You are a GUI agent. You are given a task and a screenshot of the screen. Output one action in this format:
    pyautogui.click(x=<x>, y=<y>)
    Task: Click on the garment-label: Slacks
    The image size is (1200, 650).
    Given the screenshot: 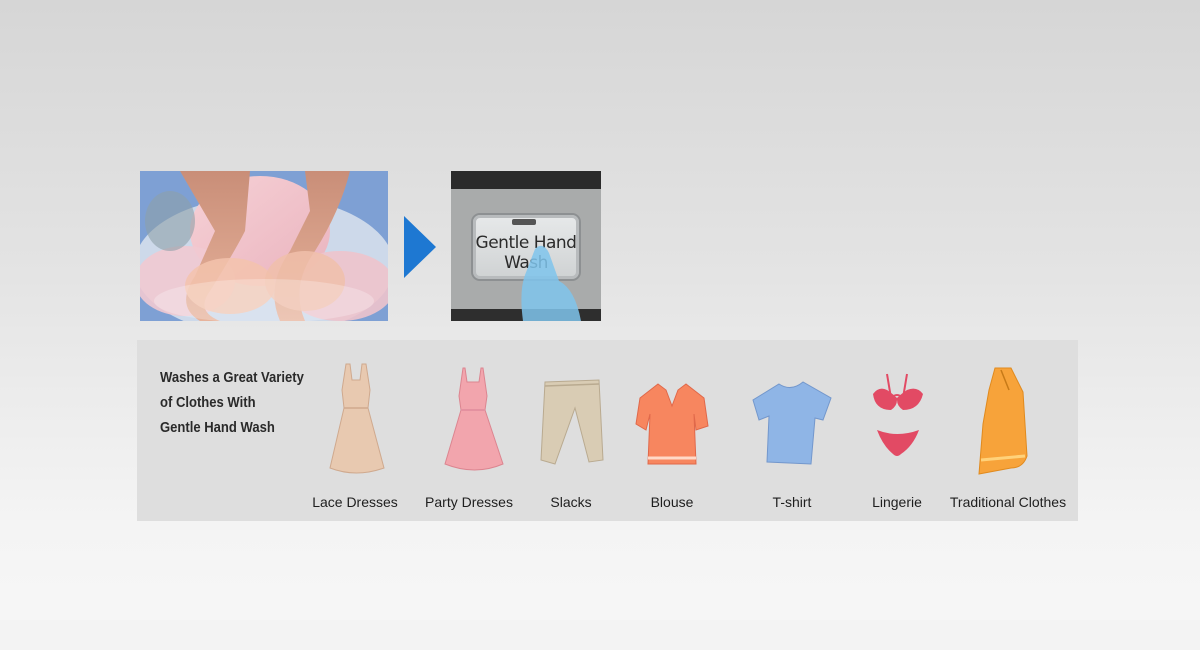 What is the action you would take?
    pyautogui.click(x=571, y=502)
    